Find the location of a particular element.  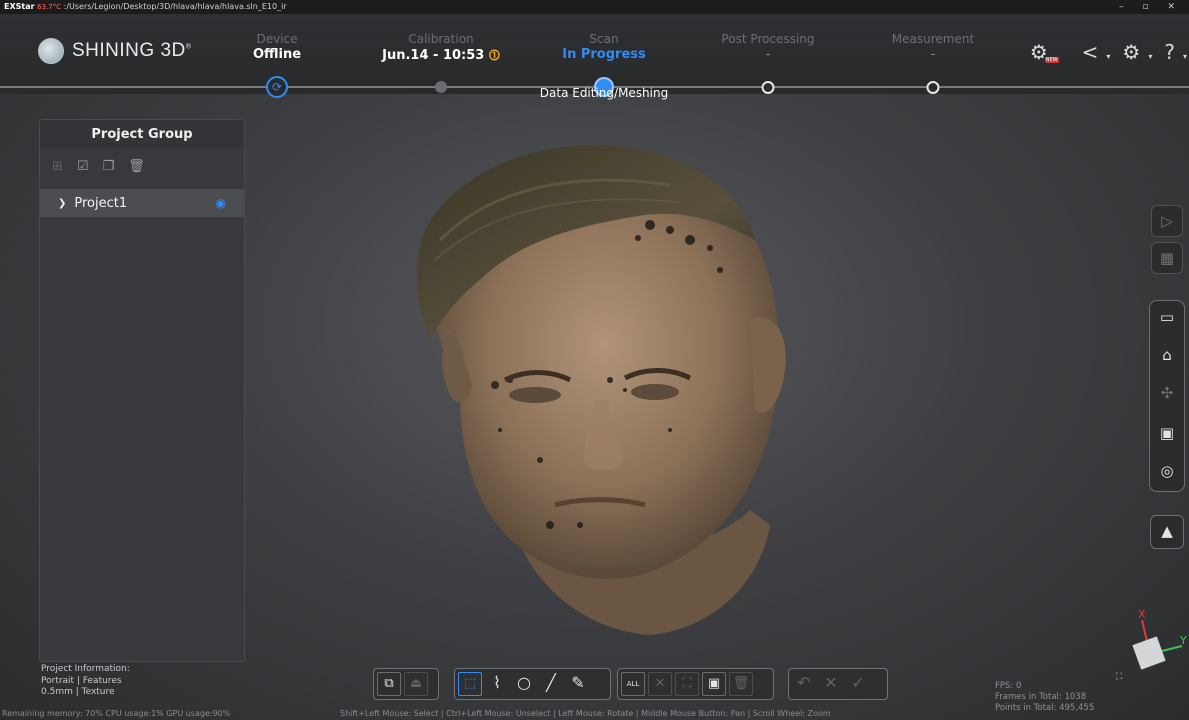

copy-icon: ❐ is located at coordinates (109, 169).